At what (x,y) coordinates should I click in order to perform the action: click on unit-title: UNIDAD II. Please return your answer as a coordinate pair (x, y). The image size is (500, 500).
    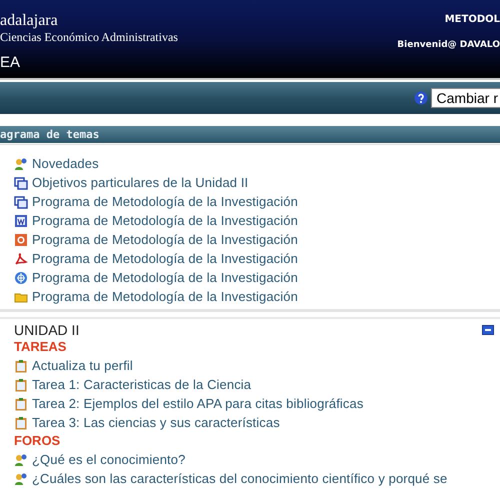
    Looking at the image, I should click on (47, 330).